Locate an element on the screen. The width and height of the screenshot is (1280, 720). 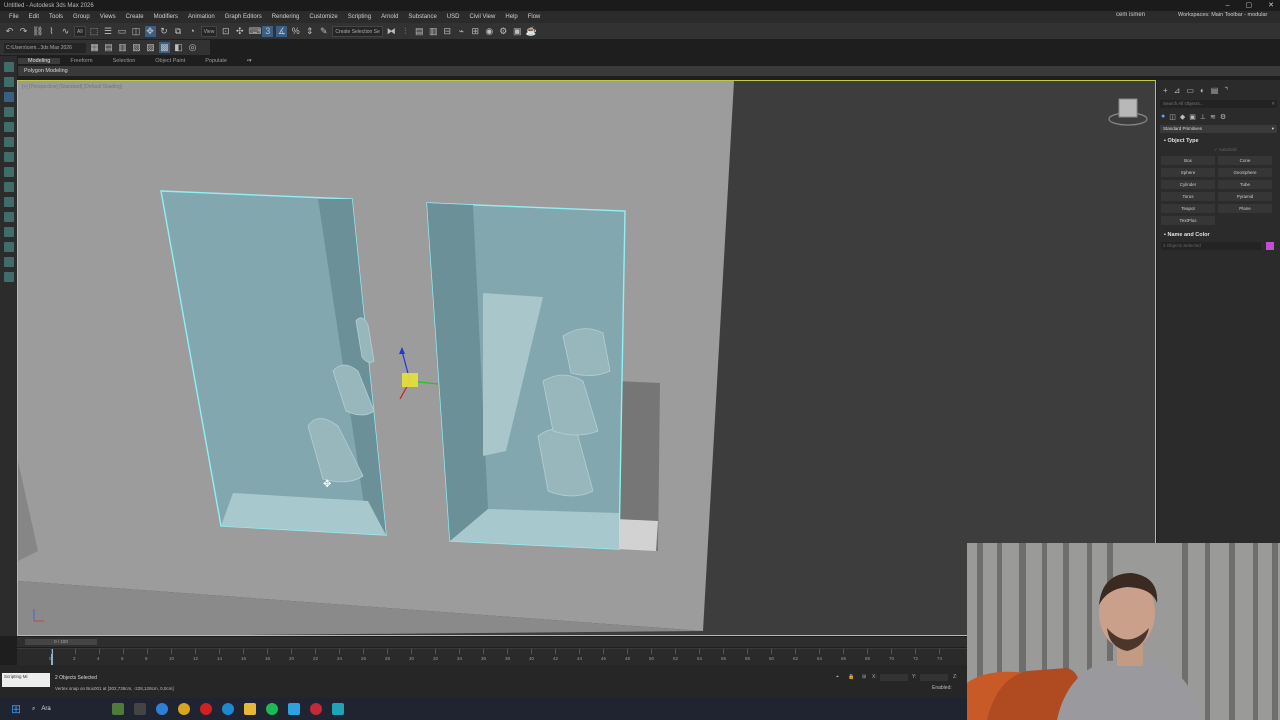
object-color-swatch is located at coordinates (1270, 246).